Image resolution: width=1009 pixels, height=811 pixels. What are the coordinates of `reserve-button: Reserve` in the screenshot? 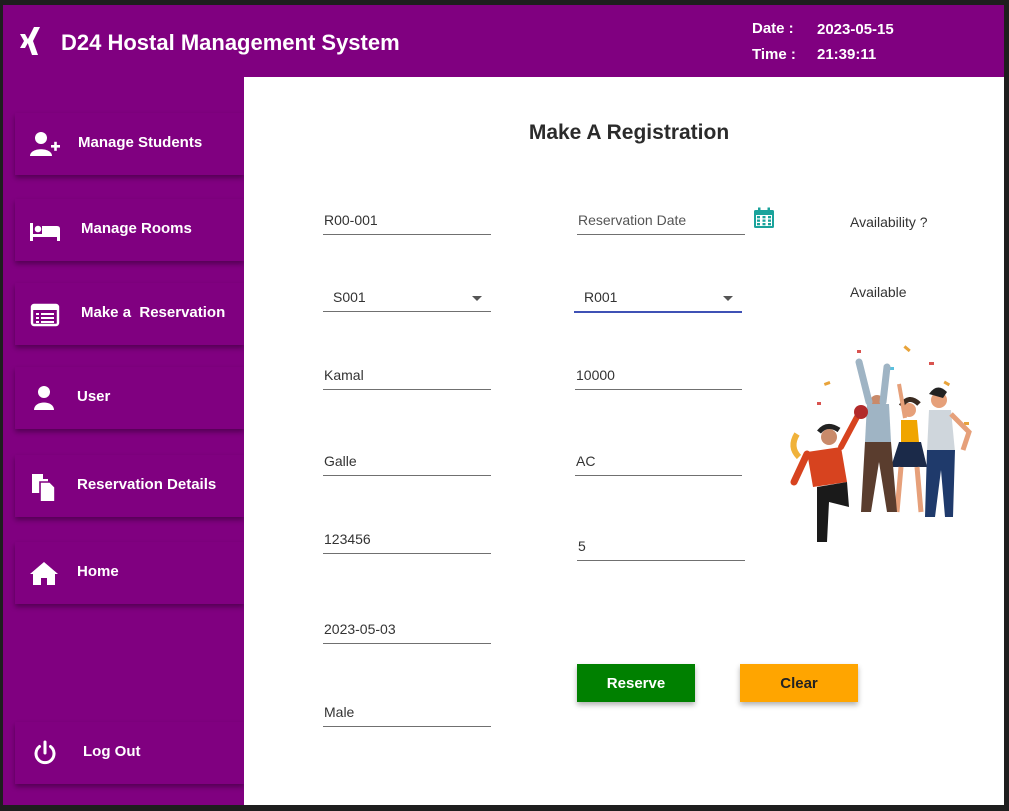 It's located at (636, 683).